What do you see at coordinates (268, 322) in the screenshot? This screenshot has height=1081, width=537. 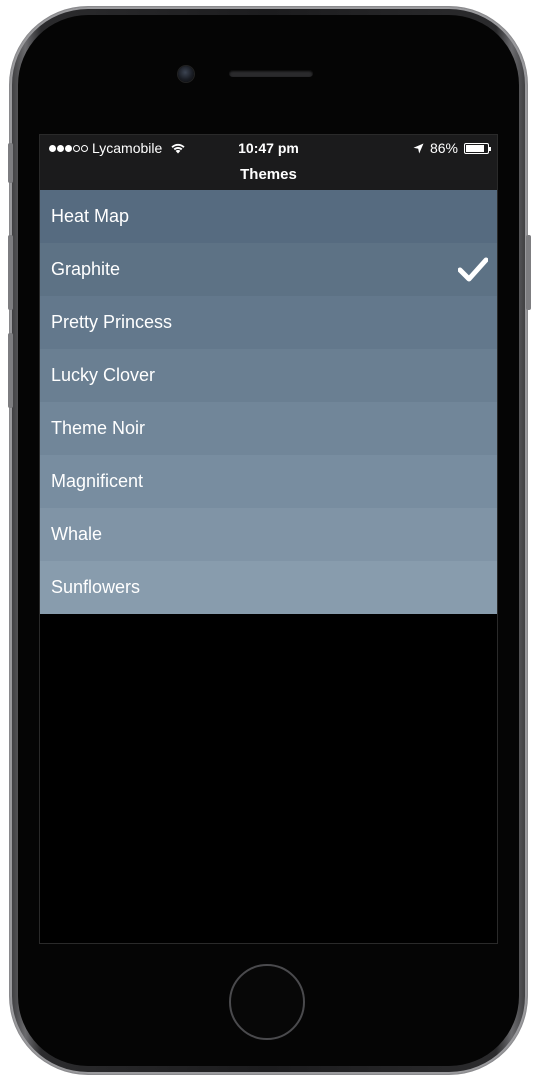 I see `theme-row: Pretty Princess` at bounding box center [268, 322].